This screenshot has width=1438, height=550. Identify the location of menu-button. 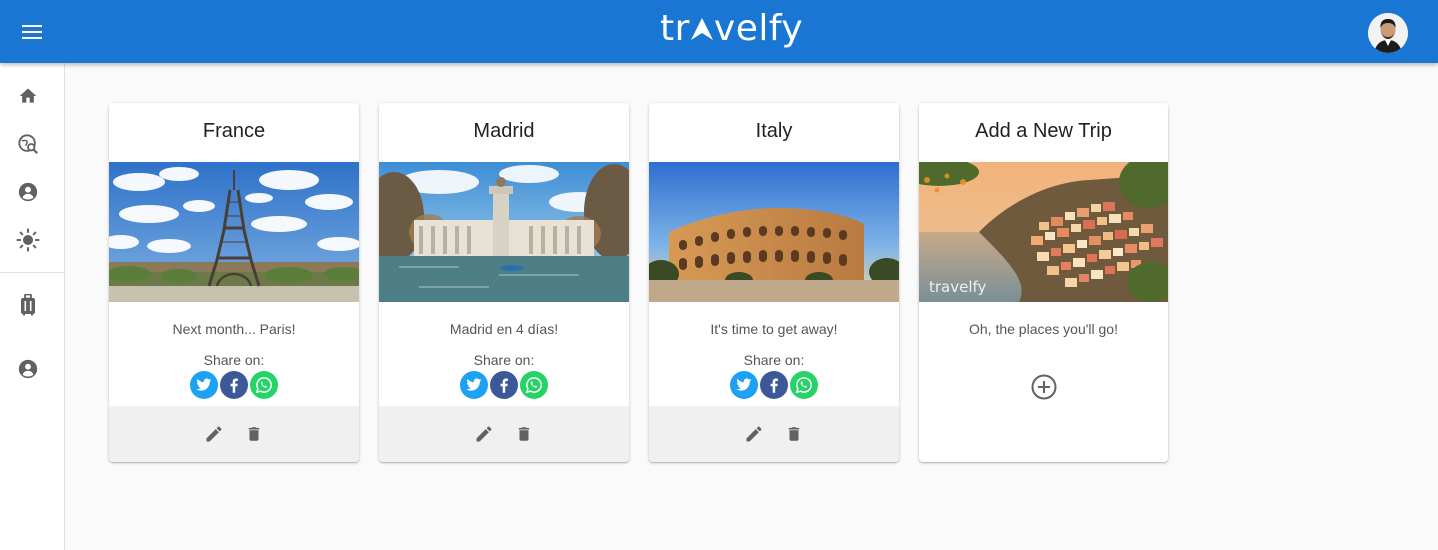
(32, 32).